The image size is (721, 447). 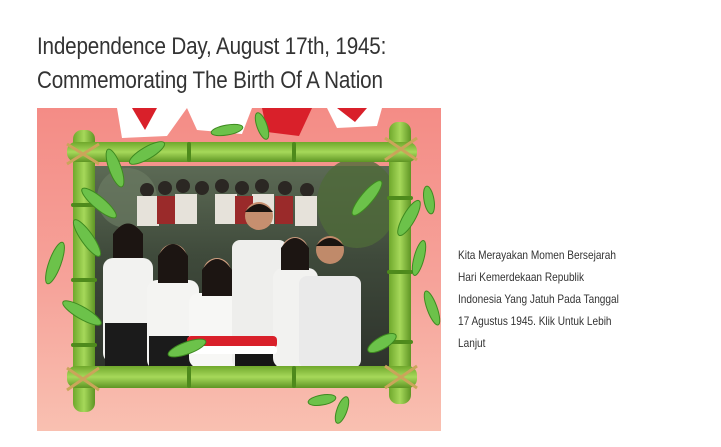 What do you see at coordinates (472, 343) in the screenshot?
I see `excerpt-line: Lanjut` at bounding box center [472, 343].